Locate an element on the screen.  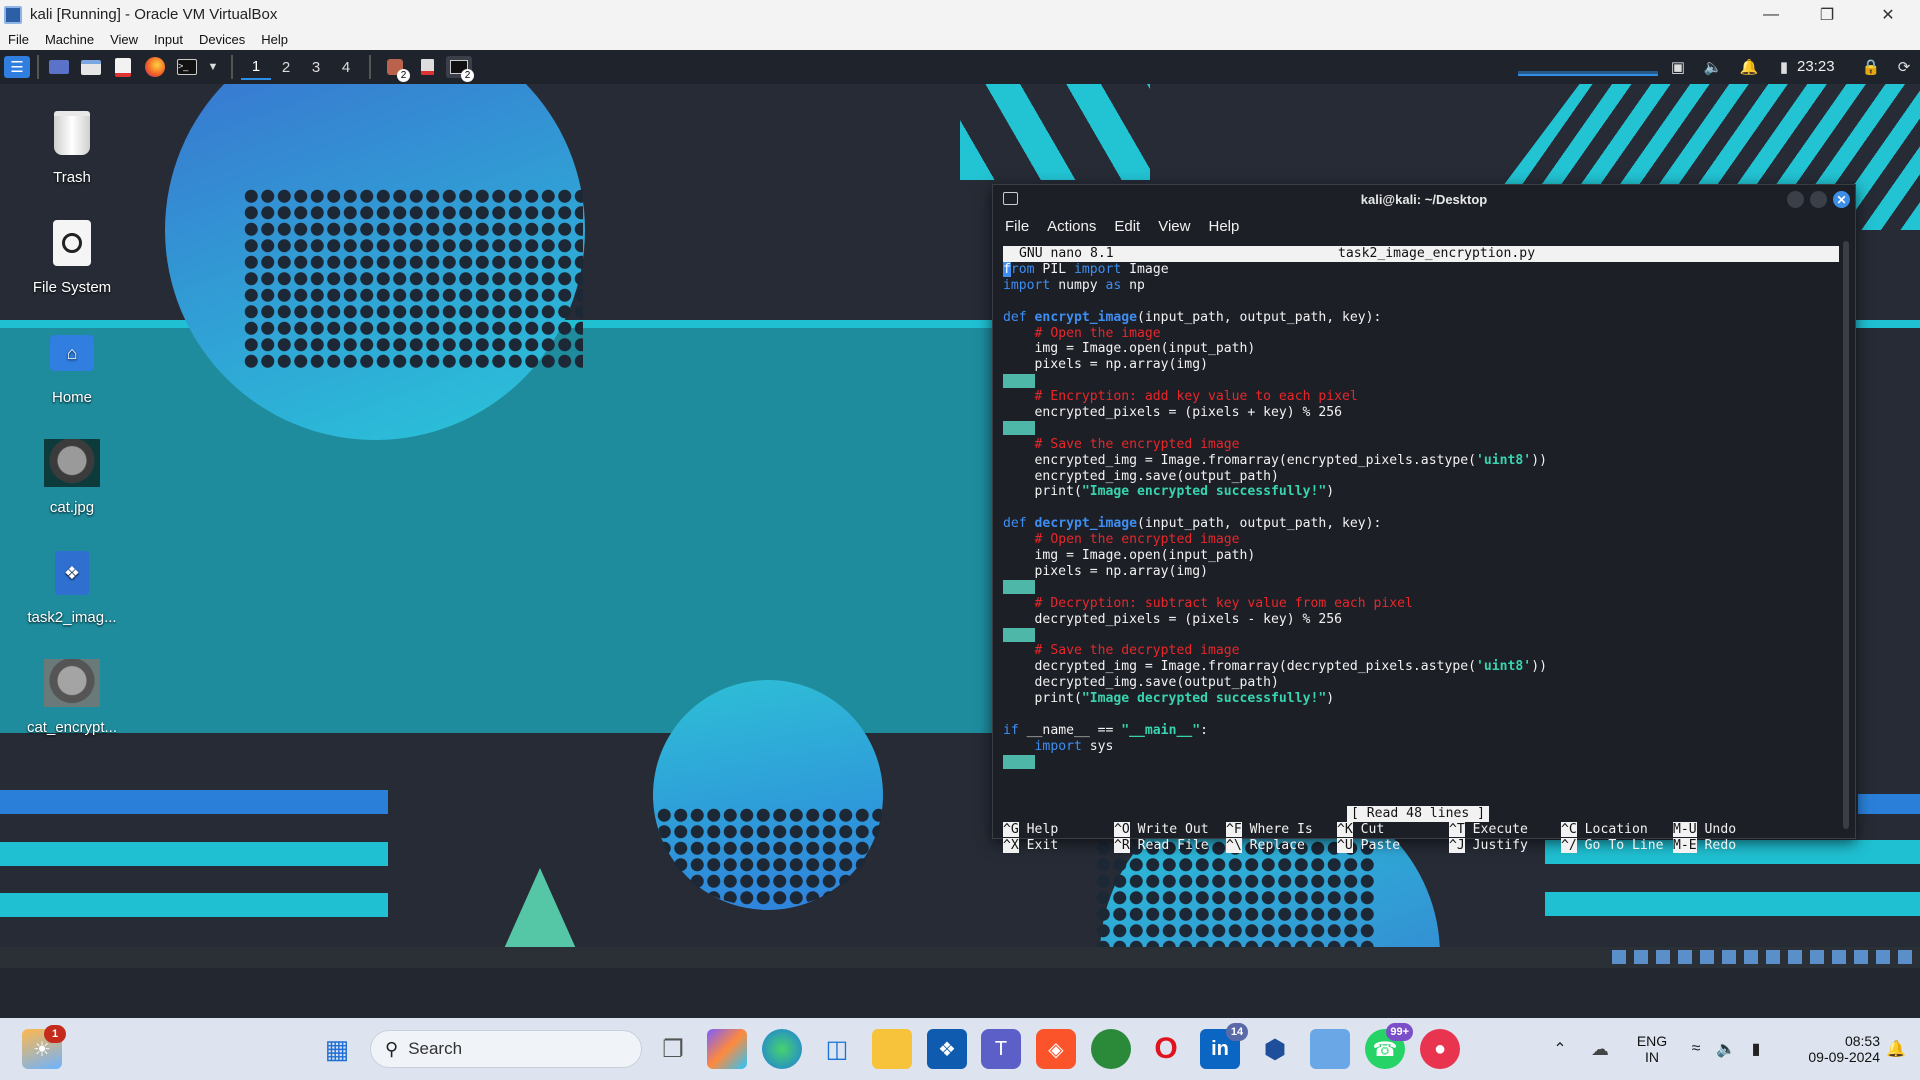
shortcut-undo: M-U Undo M-E Redo is located at coordinates (1704, 838).